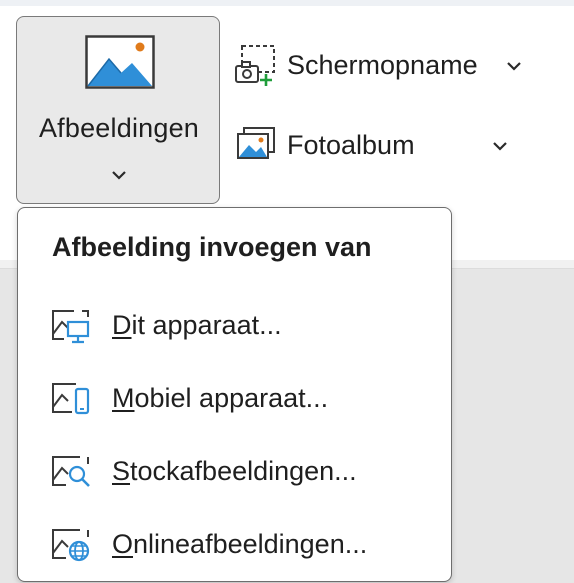 The width and height of the screenshot is (574, 583). I want to click on screenshot-button: Schermopname, so click(384, 66).